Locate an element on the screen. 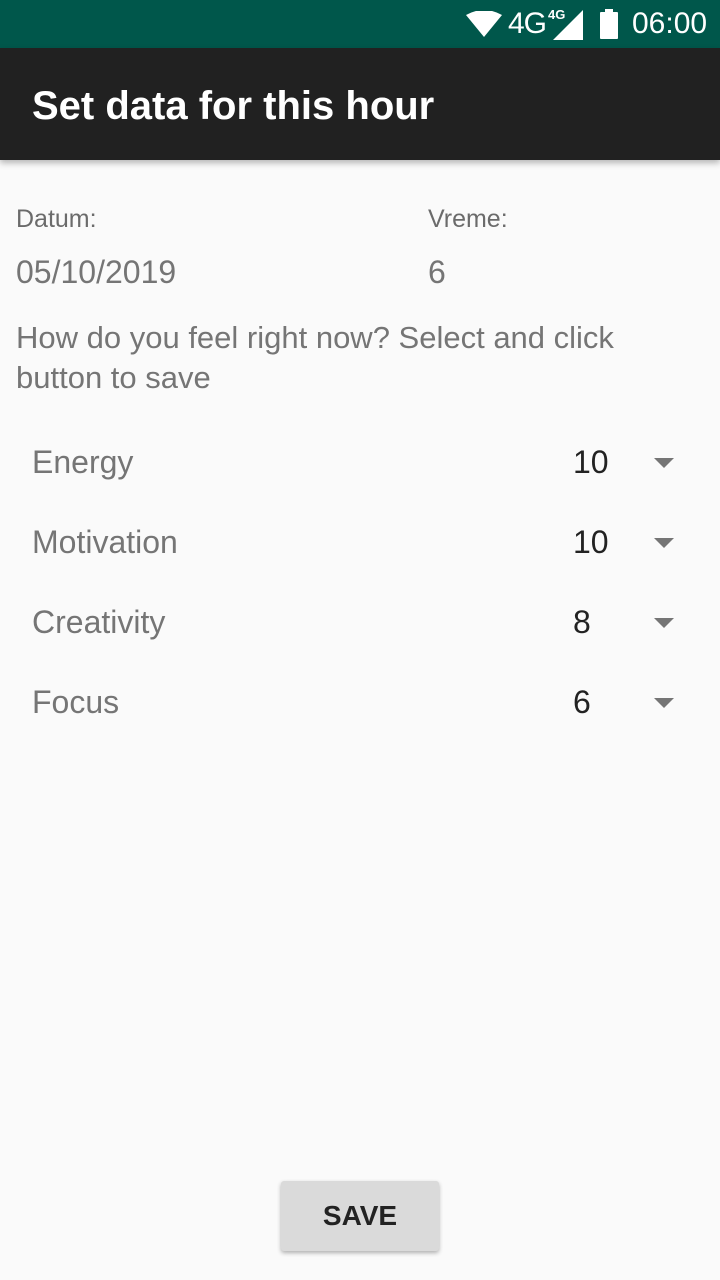 This screenshot has width=720, height=1280. status-bar: 4G 4G 06:00 is located at coordinates (360, 24).